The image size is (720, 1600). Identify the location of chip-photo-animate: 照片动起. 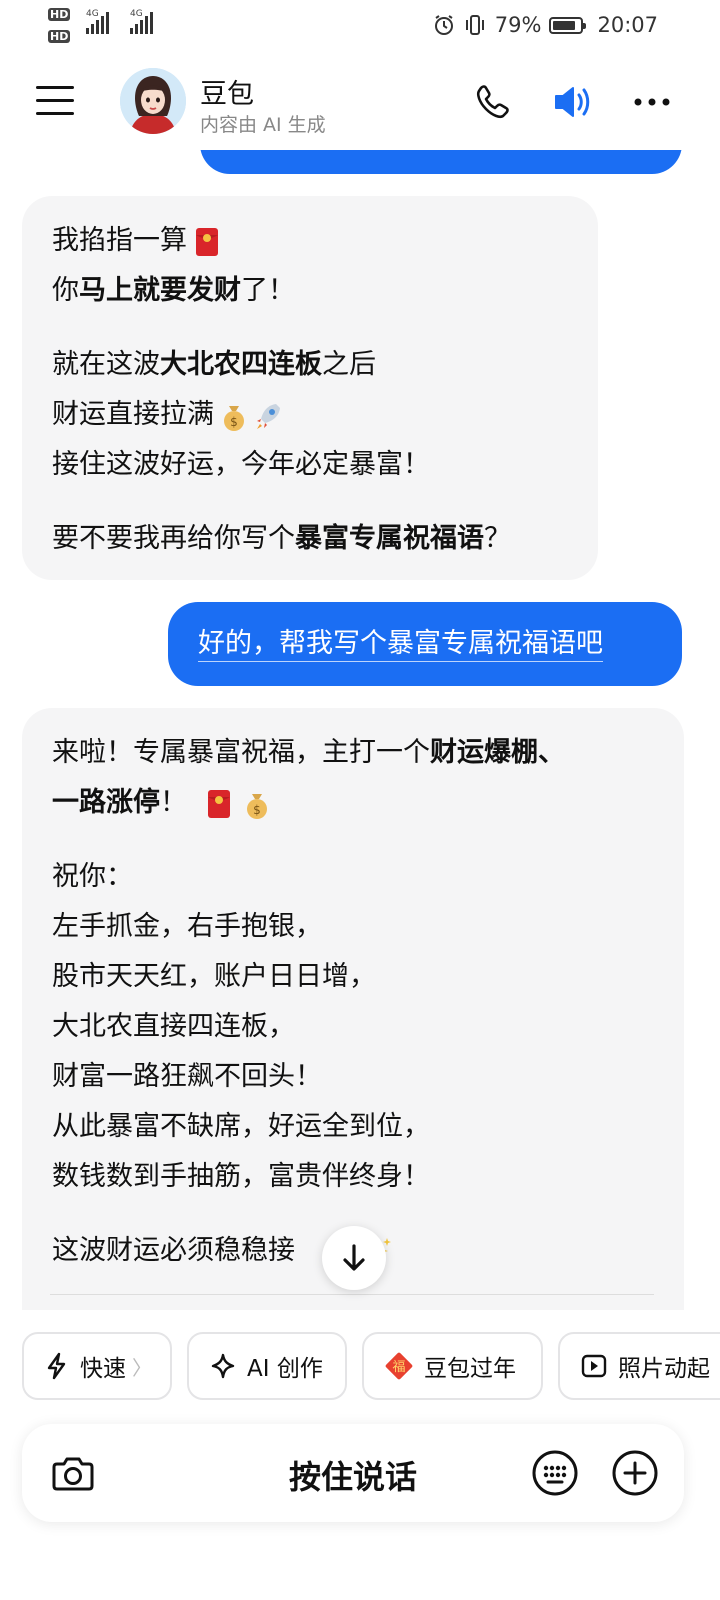
(639, 1366).